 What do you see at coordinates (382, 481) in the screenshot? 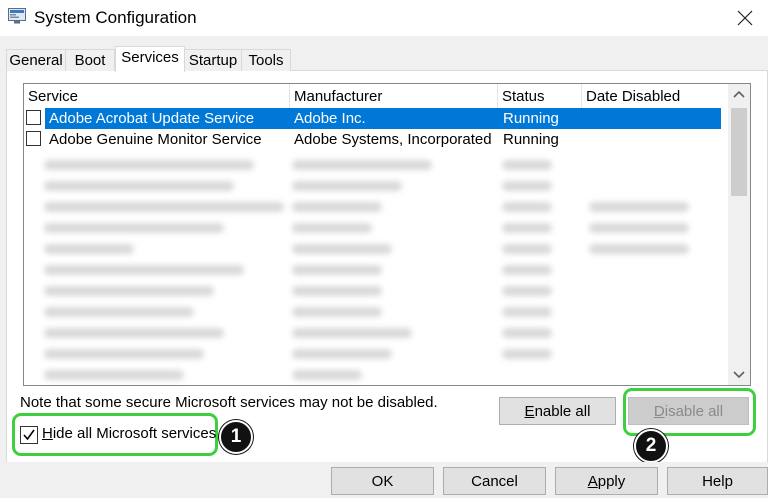
I see `ok-button: OK` at bounding box center [382, 481].